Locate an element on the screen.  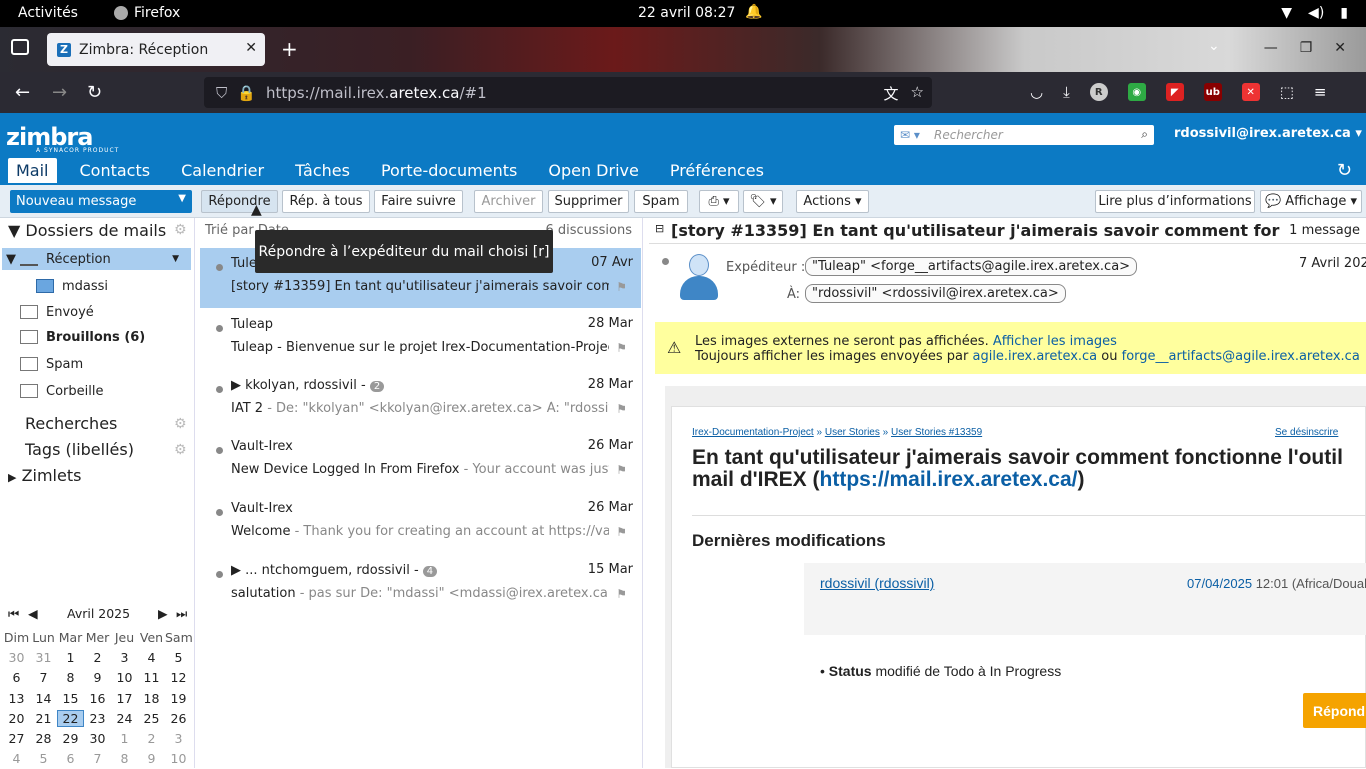
search-type-mail-icon: ✉ ▾ is located at coordinates (914, 135).